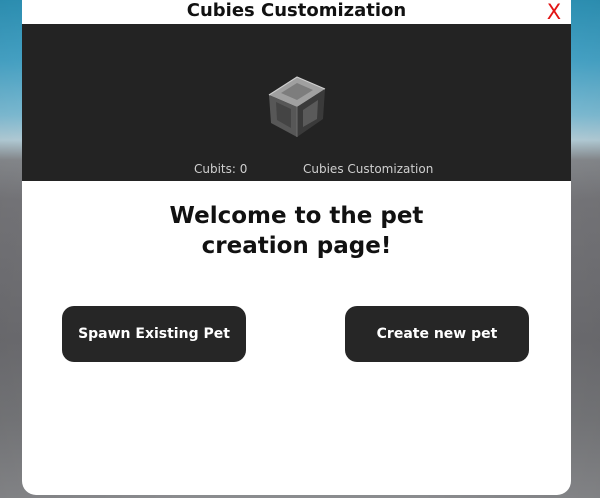 Image resolution: width=600 pixels, height=498 pixels. What do you see at coordinates (154, 334) in the screenshot?
I see `spawn-existing-pet-button: Spawn Existing Pet` at bounding box center [154, 334].